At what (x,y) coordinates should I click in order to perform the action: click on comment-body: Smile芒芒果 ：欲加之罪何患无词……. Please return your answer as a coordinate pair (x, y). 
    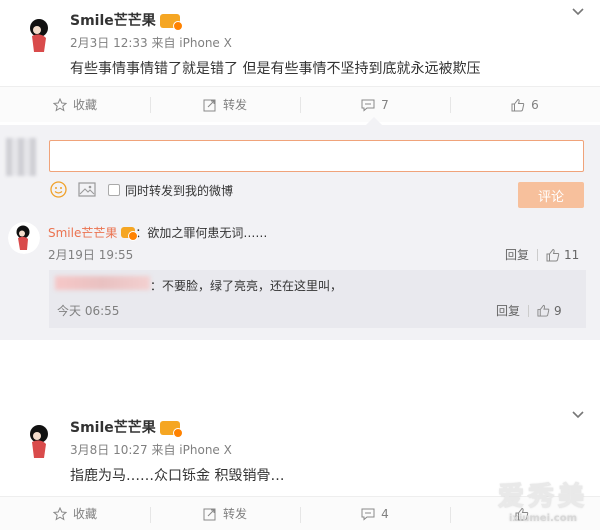
    Looking at the image, I should click on (158, 233).